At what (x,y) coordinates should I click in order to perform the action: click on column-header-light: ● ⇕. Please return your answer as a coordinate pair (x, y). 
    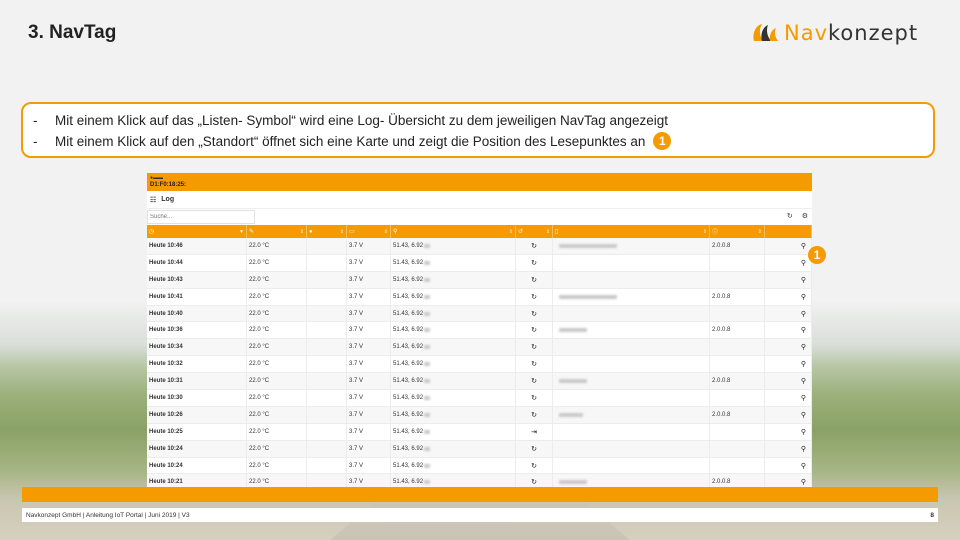
    Looking at the image, I should click on (327, 231).